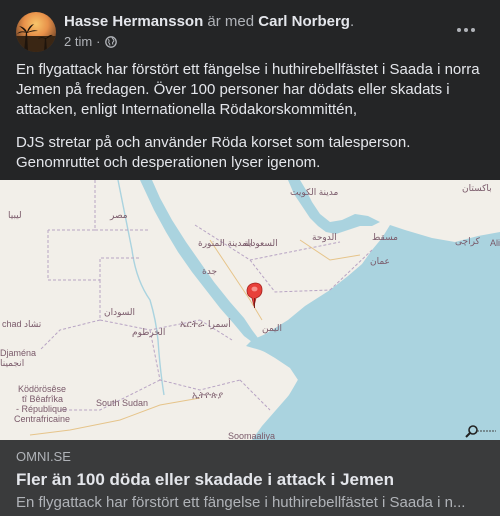  Describe the element at coordinates (231, 21) in the screenshot. I see `with-text: är med` at that location.